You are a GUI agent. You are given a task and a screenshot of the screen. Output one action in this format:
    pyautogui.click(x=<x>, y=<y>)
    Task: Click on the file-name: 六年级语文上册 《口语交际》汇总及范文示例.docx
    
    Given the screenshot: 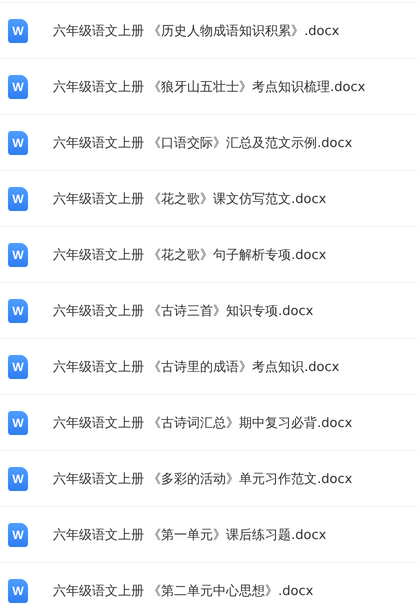 What is the action you would take?
    pyautogui.click(x=202, y=143)
    